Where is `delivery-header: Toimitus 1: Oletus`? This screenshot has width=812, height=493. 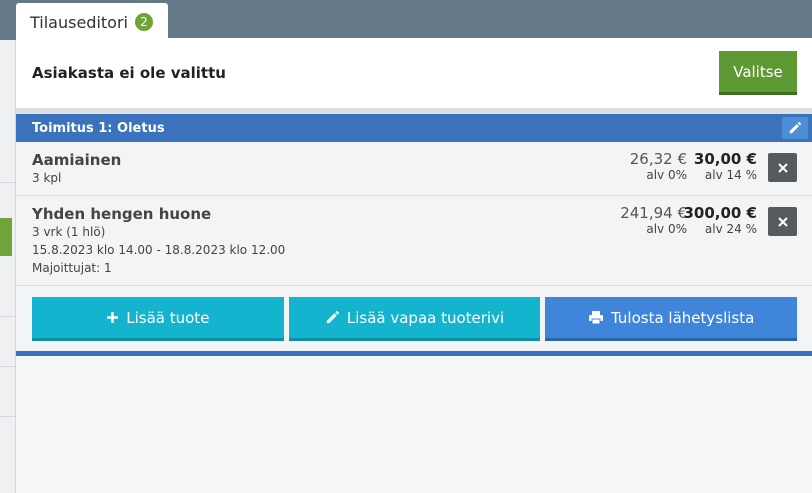
delivery-header: Toimitus 1: Oletus is located at coordinates (414, 128).